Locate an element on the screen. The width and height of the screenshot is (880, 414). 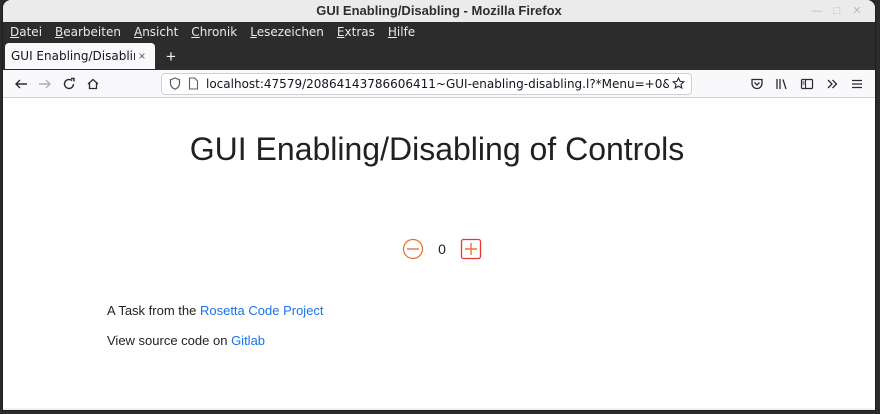
tab-bar: GUI Enabling/Disabling × + is located at coordinates (439, 56).